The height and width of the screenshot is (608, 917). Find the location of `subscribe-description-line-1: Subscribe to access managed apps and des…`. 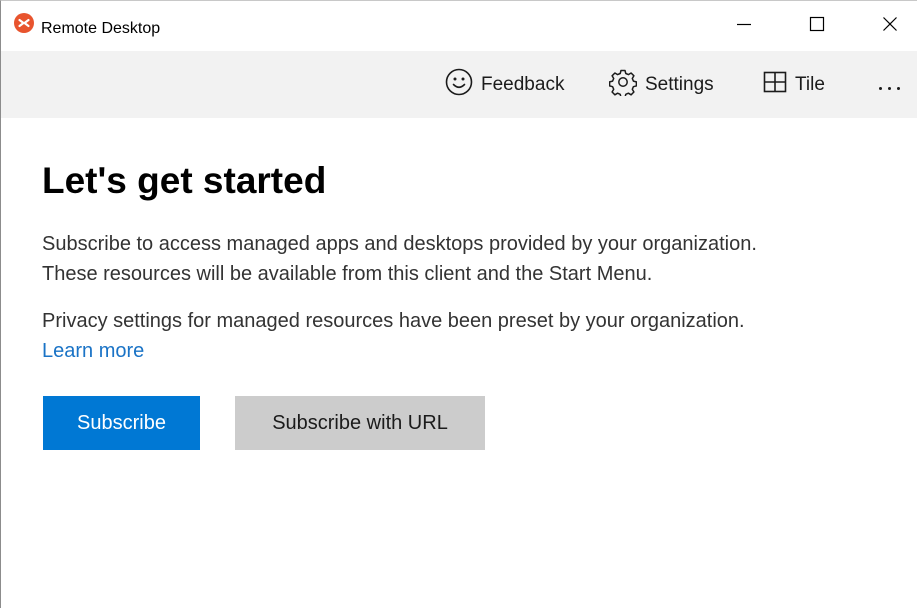

subscribe-description-line-1: Subscribe to access managed apps and des… is located at coordinates (399, 244).